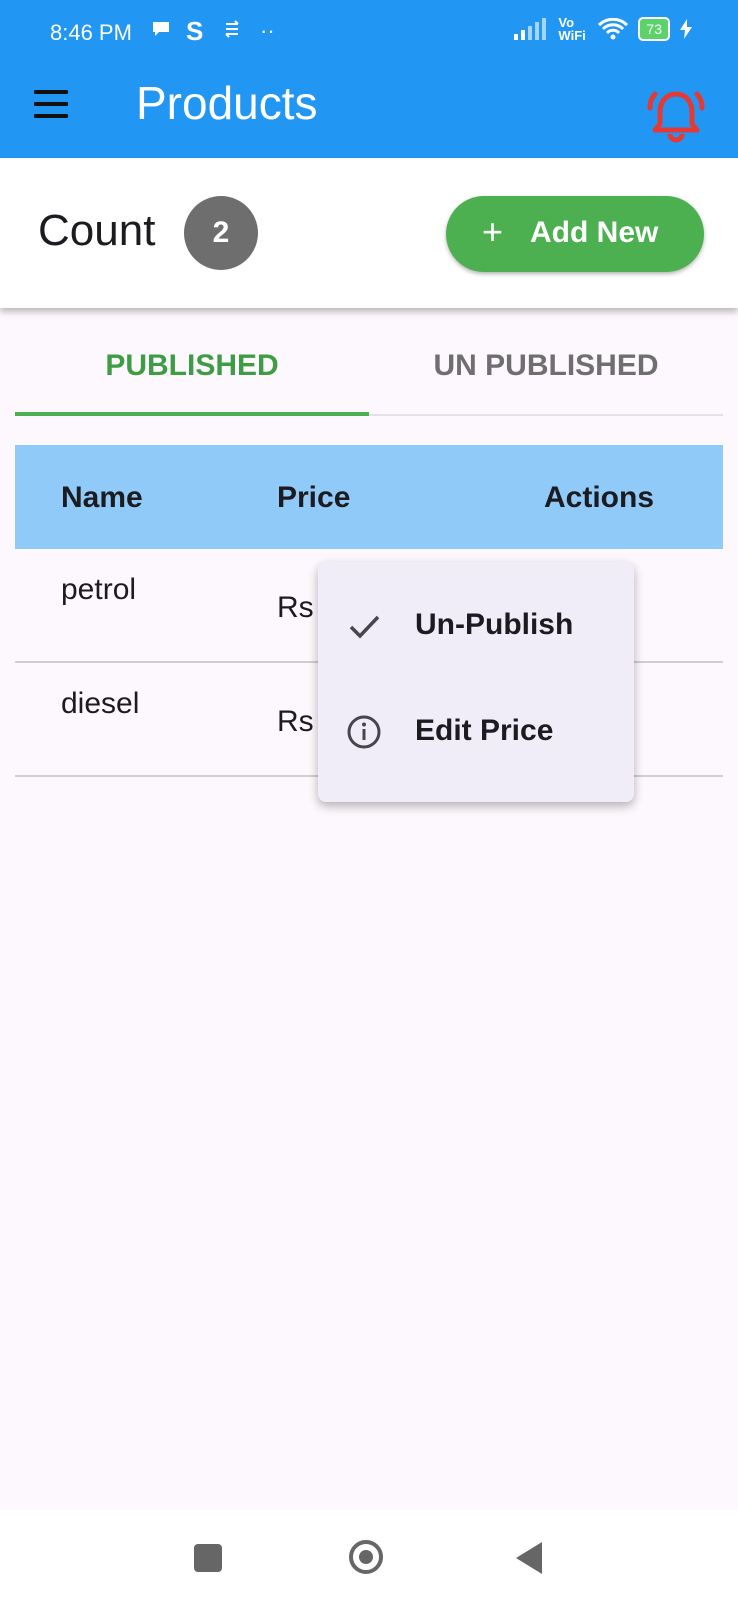 The image size is (738, 1600). What do you see at coordinates (613, 29) in the screenshot?
I see `wifi-icon` at bounding box center [613, 29].